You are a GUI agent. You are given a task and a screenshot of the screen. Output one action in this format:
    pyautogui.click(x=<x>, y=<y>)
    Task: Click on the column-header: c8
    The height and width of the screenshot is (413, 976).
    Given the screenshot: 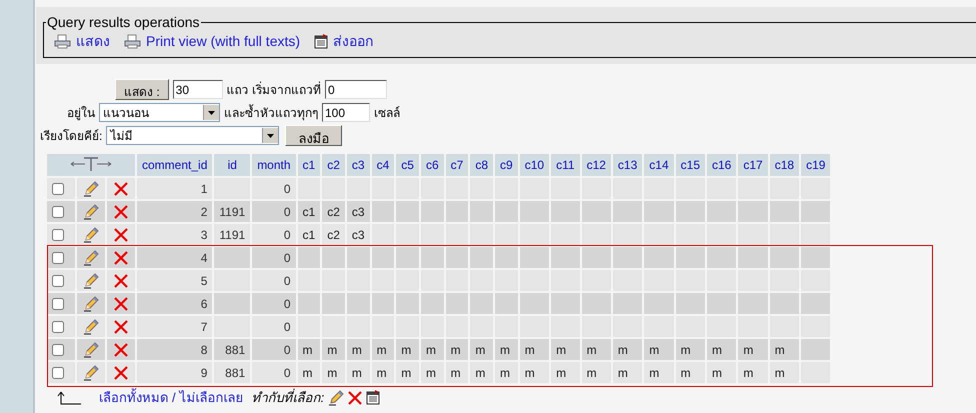 What is the action you would take?
    pyautogui.click(x=482, y=165)
    